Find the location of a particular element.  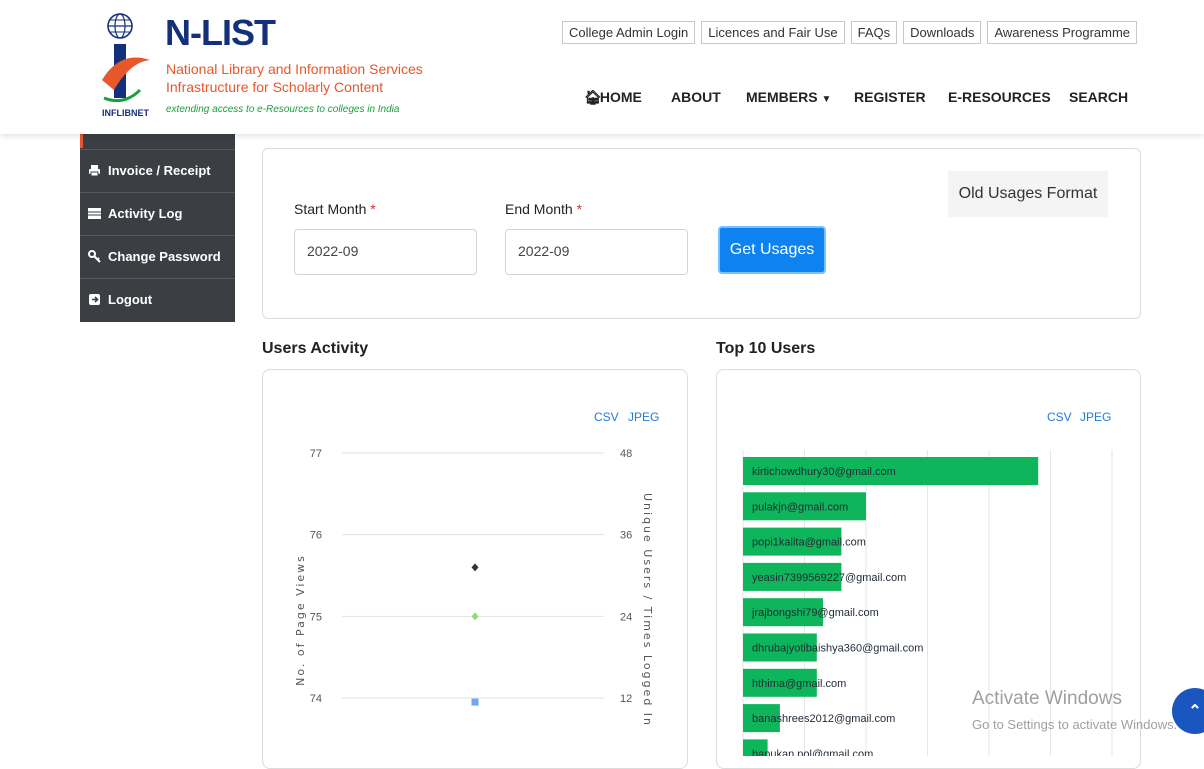

site-subtitle-2: Infrastructure for Scholarly Content is located at coordinates (275, 87).